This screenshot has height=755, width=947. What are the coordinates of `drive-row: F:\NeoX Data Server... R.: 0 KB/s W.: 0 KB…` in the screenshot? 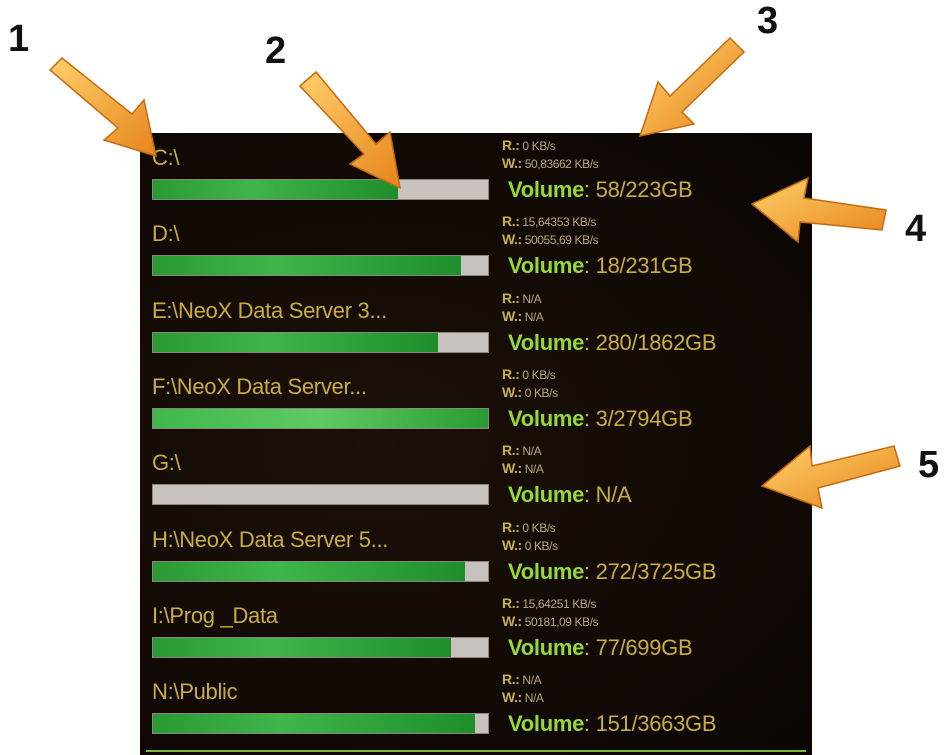 It's located at (476, 400).